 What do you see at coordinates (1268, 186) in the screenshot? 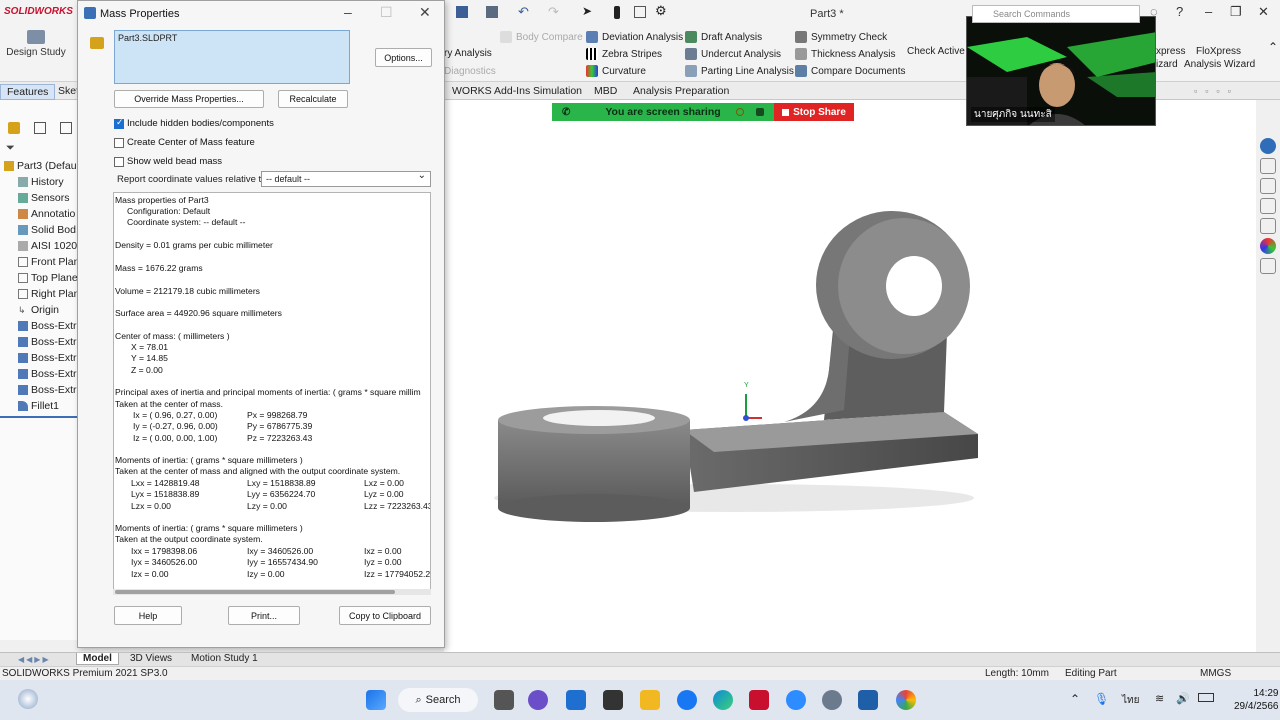
I see `design-library-icon` at bounding box center [1268, 186].